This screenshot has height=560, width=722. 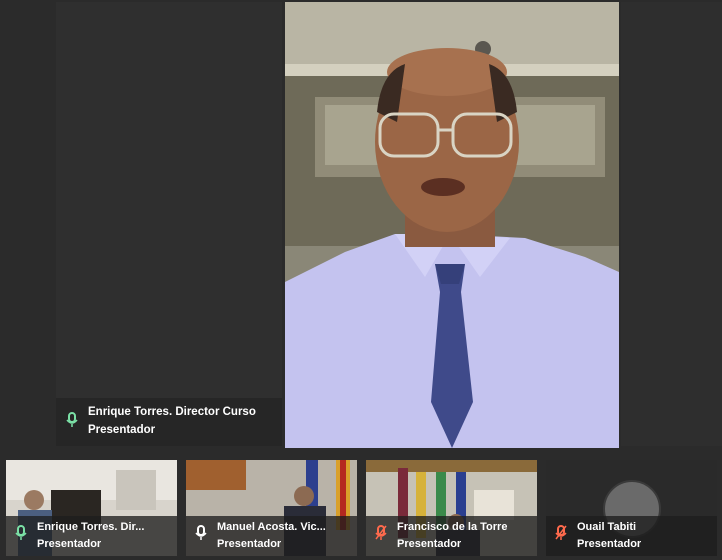 What do you see at coordinates (631, 508) in the screenshot?
I see `participant-tile-ouail: Ouail Tabiti Presentador` at bounding box center [631, 508].